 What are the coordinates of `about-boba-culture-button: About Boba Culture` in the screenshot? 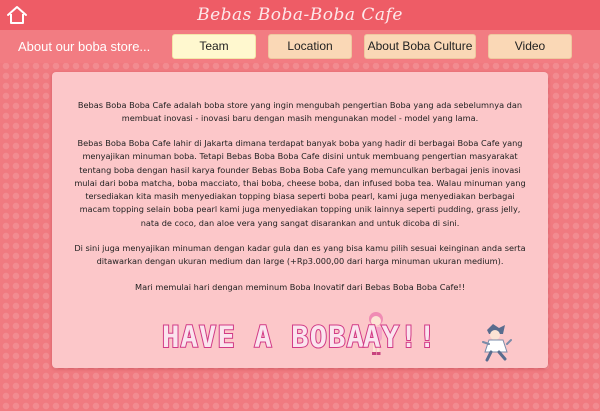 It's located at (420, 46).